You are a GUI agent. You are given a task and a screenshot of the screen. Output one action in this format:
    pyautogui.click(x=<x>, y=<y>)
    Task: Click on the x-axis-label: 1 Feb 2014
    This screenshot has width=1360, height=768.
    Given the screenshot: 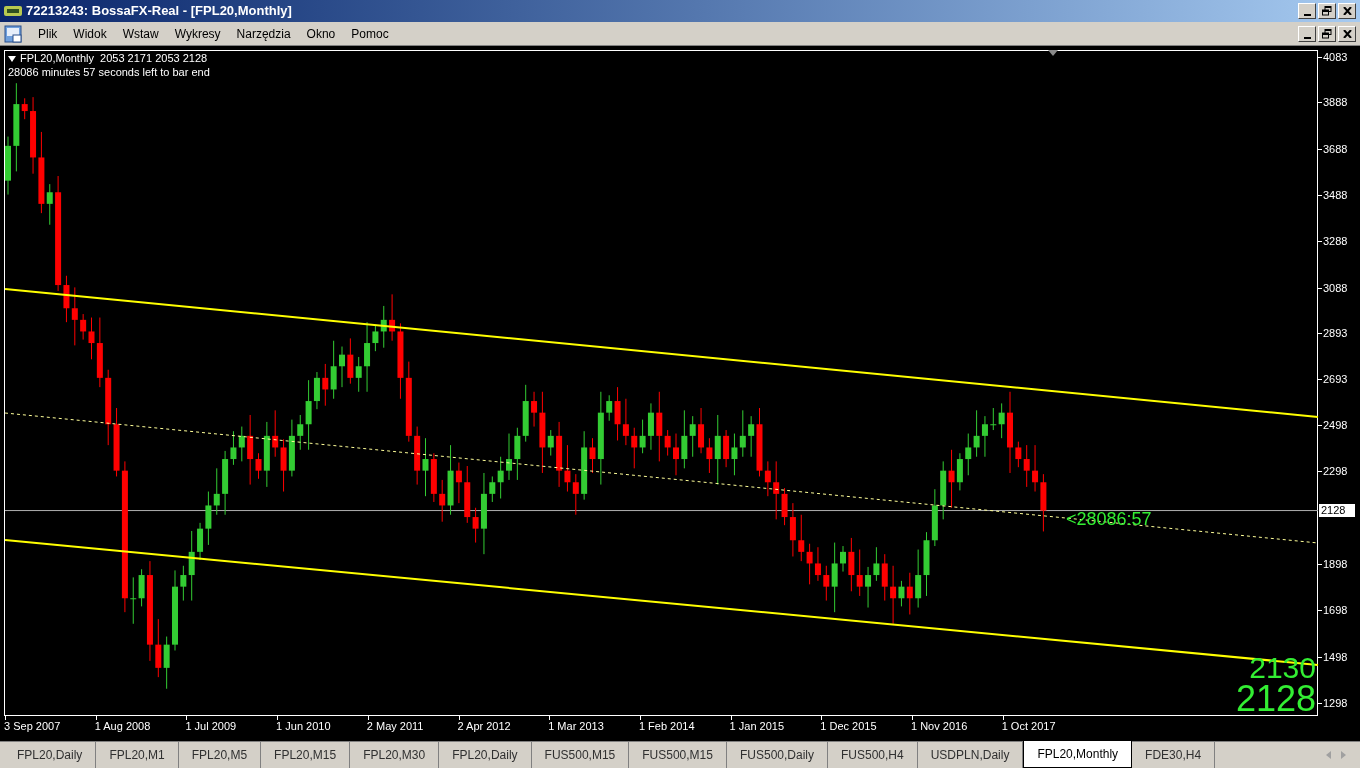 What is the action you would take?
    pyautogui.click(x=666, y=726)
    